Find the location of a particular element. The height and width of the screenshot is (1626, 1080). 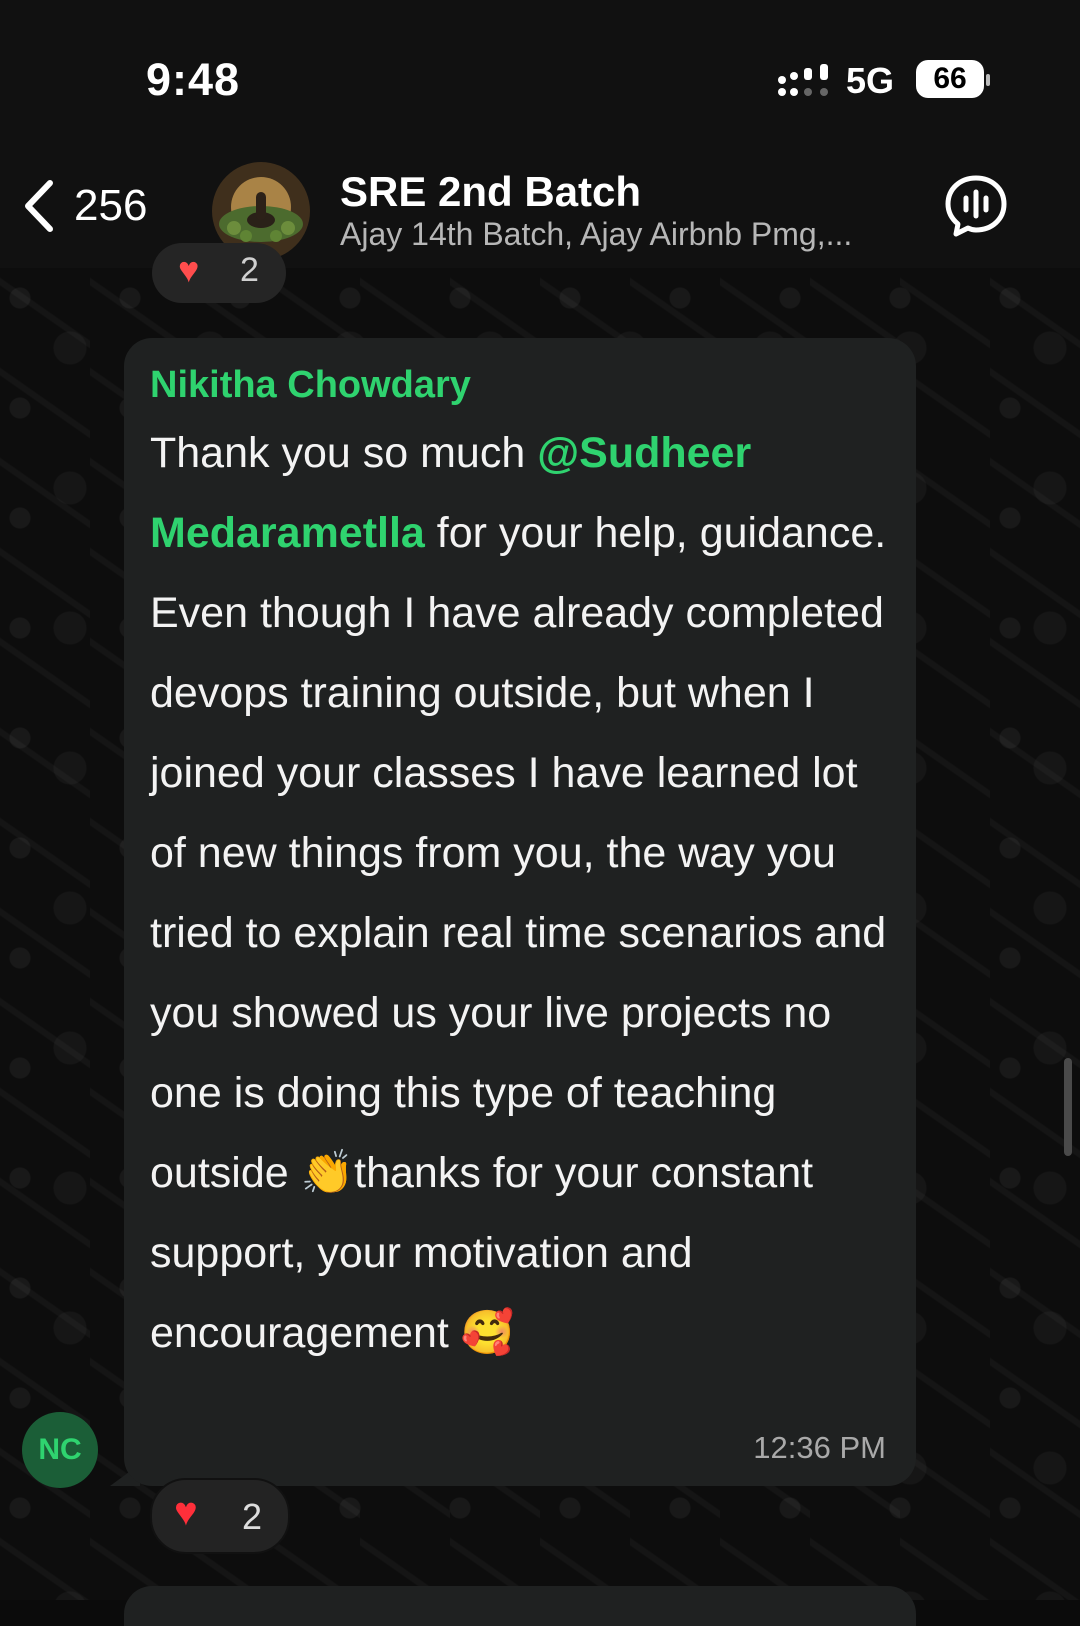

network-label: 5G is located at coordinates (870, 80).